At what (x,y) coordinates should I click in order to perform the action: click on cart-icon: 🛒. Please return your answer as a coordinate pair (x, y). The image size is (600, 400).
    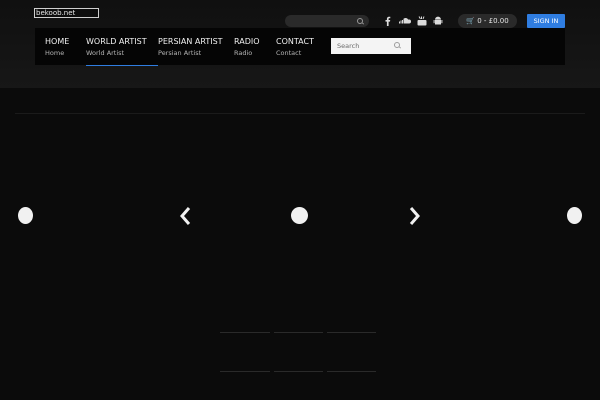
    Looking at the image, I should click on (470, 21).